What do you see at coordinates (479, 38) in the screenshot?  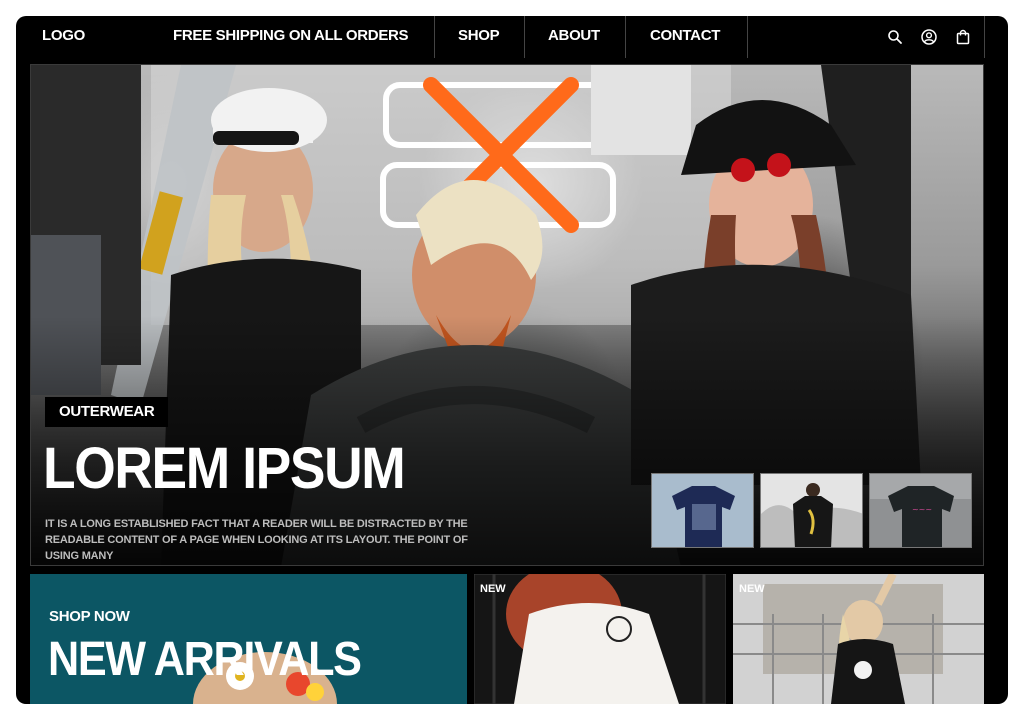 I see `nav-link-shop: SHOP` at bounding box center [479, 38].